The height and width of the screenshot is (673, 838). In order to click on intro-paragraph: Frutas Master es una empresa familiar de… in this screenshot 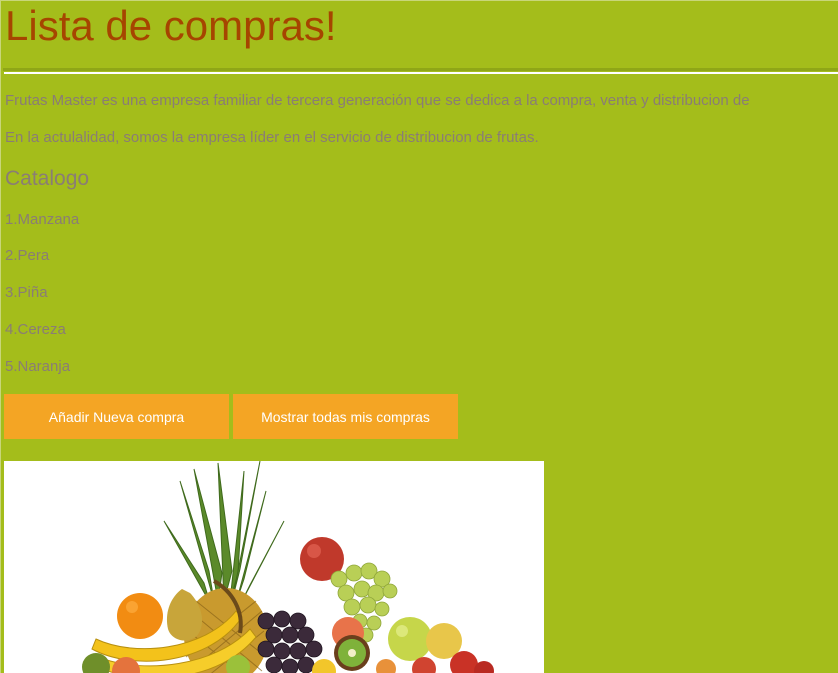, I will do `click(377, 100)`.